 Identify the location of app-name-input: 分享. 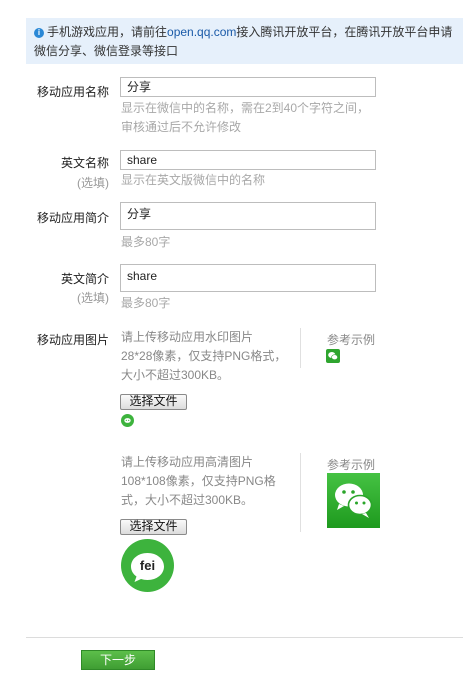
(248, 87).